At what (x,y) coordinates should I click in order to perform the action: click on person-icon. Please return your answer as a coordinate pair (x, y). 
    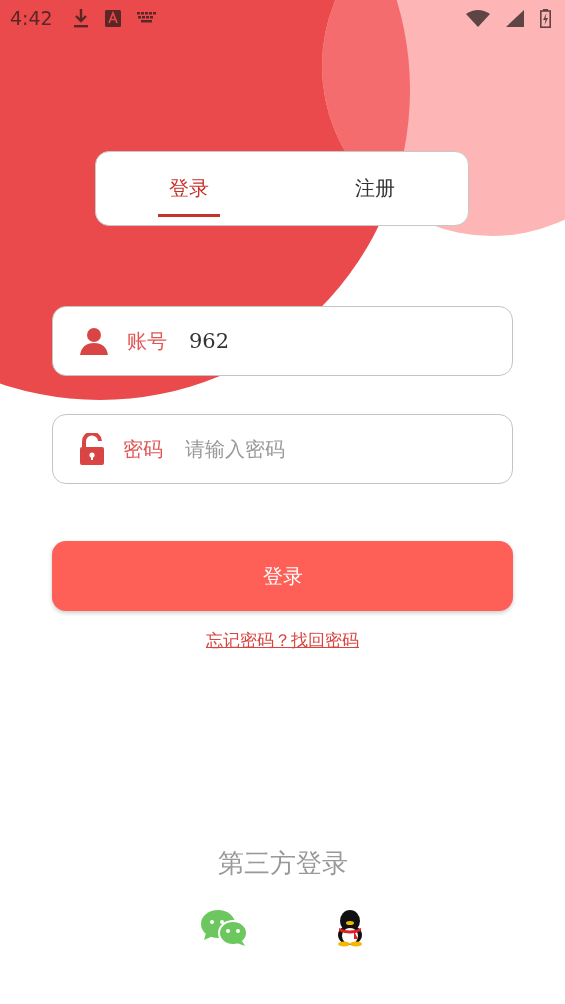
    Looking at the image, I should click on (94, 341).